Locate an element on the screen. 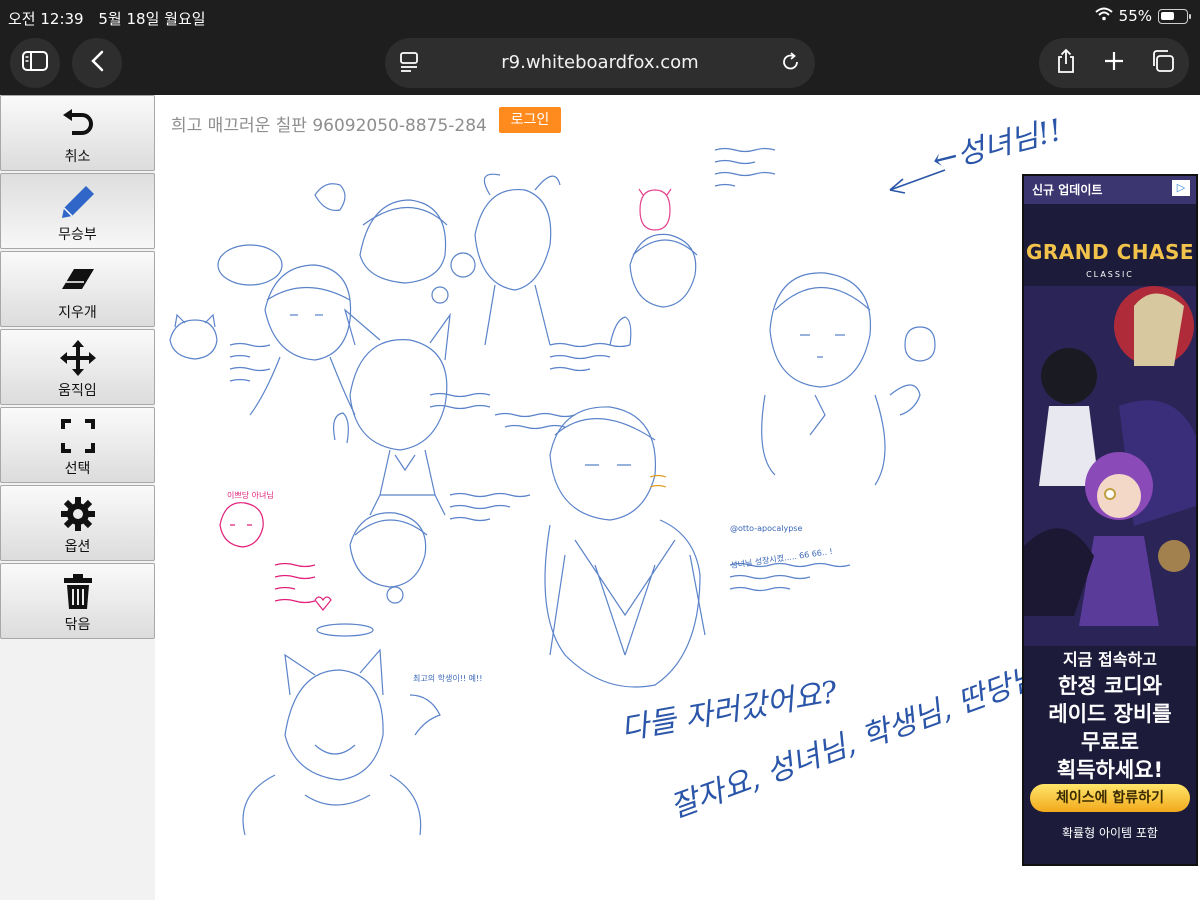  tabs-button is located at coordinates (1162, 63).